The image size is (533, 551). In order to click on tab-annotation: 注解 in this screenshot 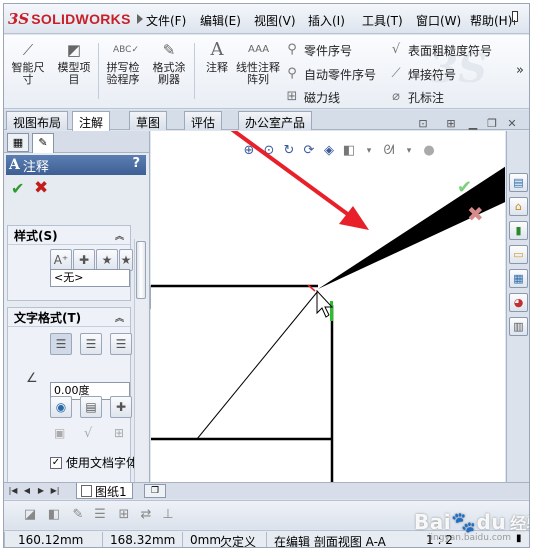, I will do `click(91, 121)`.